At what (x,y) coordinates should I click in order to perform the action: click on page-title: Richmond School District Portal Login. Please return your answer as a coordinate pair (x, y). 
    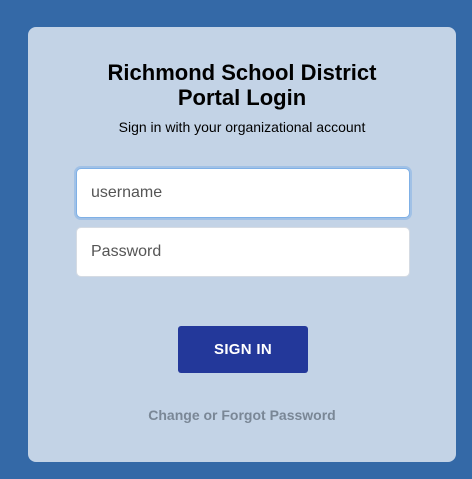
    Looking at the image, I should click on (242, 85).